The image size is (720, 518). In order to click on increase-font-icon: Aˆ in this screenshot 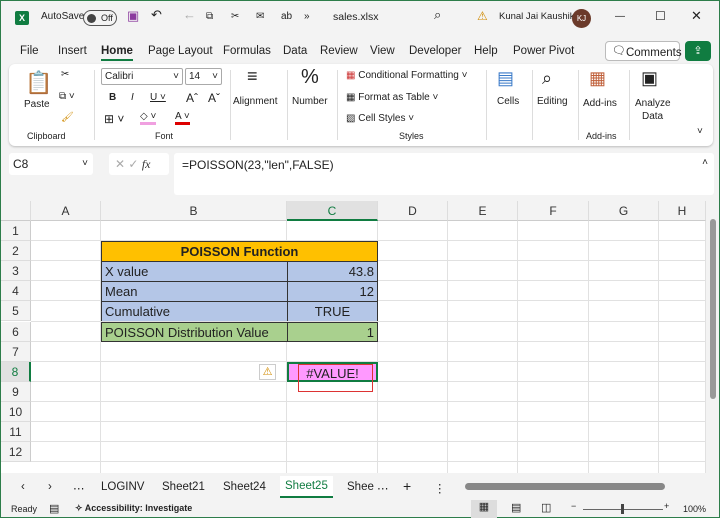, I will do `click(192, 98)`.